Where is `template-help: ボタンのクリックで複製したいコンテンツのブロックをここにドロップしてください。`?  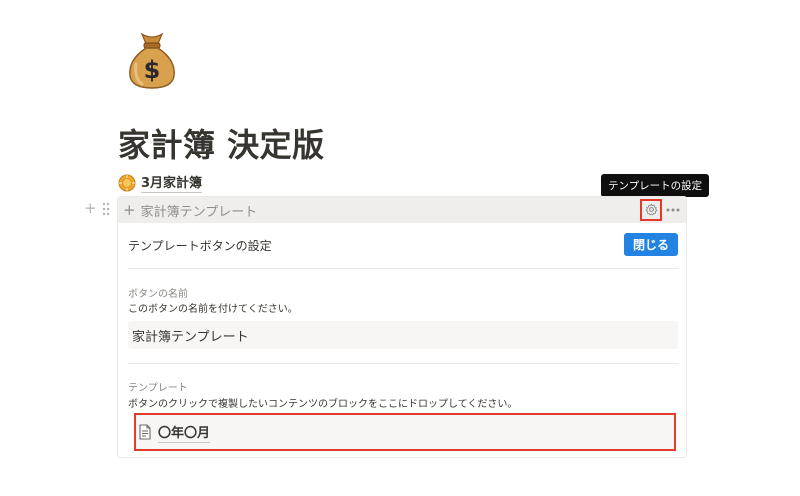
template-help: ボタンのクリックで複製したいコンテンツのブロックをここにドロップしてください。 is located at coordinates (323, 404).